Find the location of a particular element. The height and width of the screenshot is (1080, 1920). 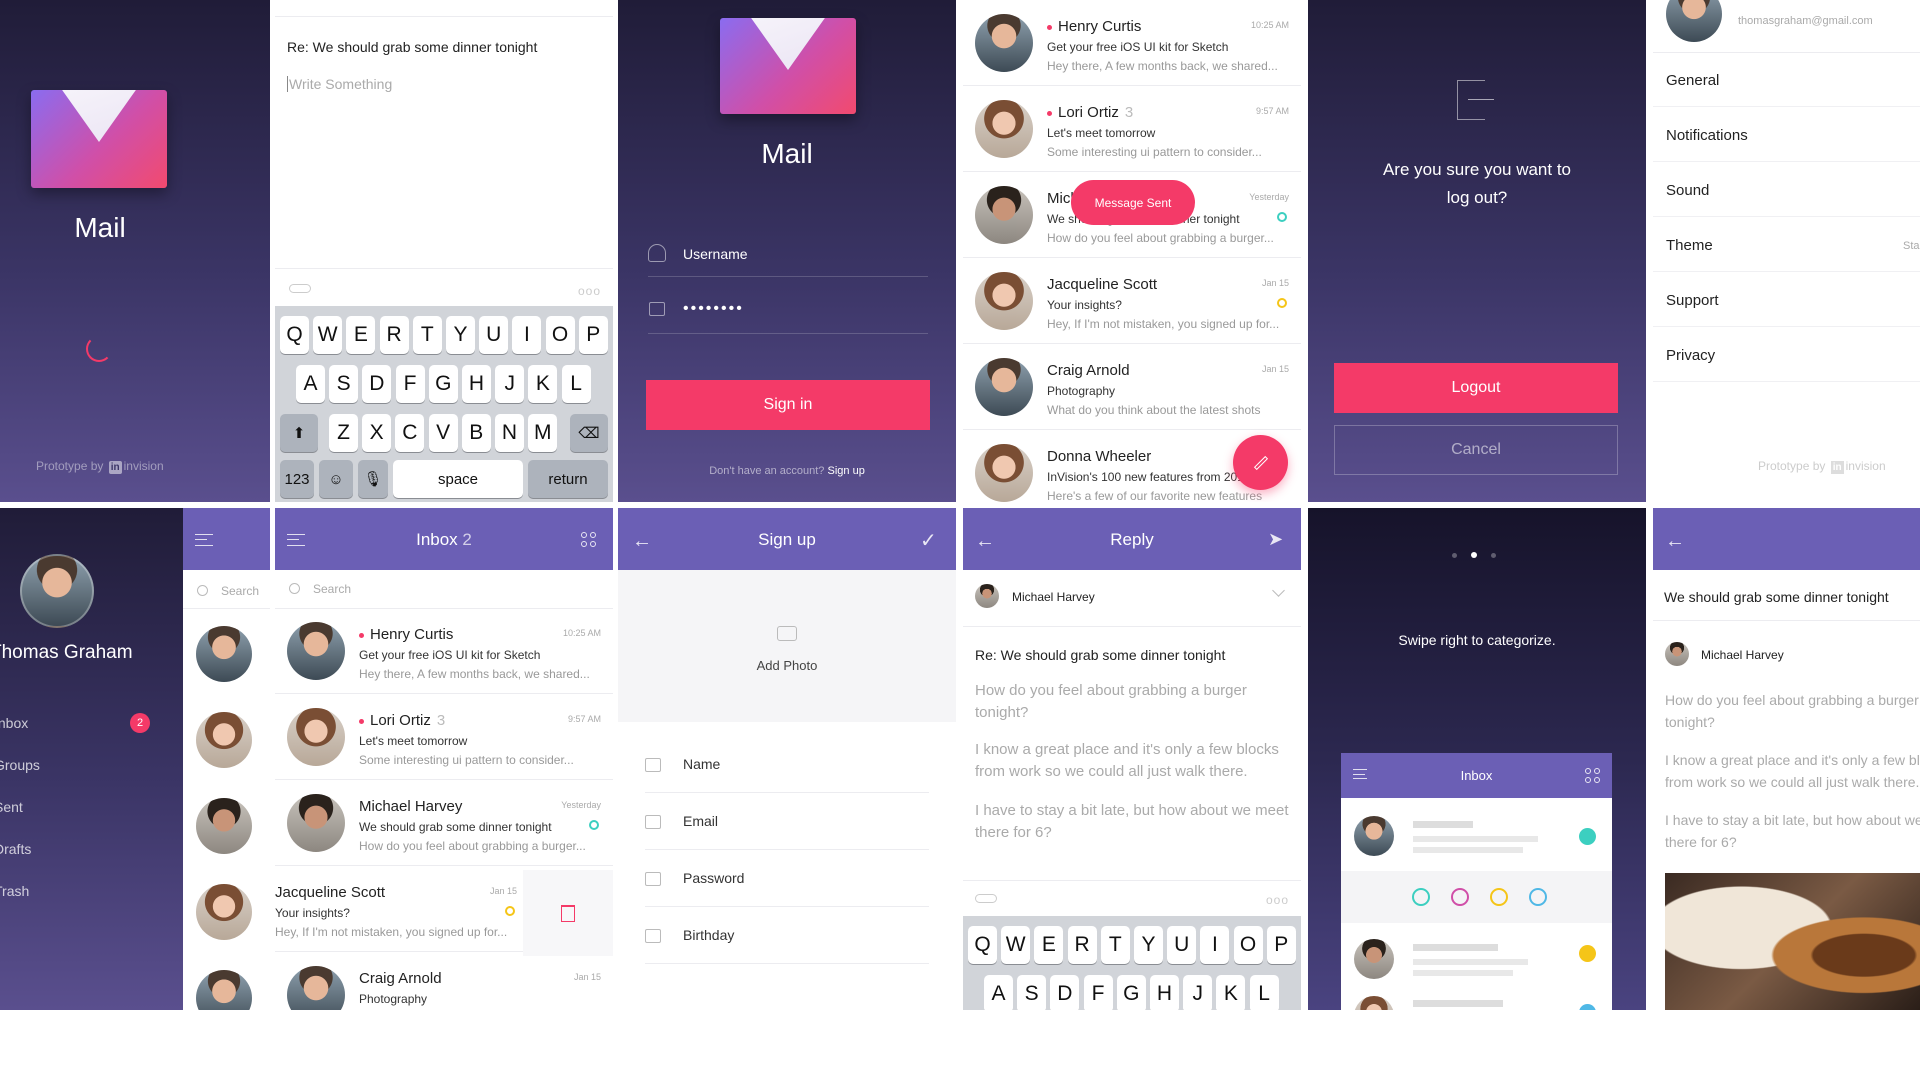

drawer-item-drafts: Drafts is located at coordinates (15, 849).